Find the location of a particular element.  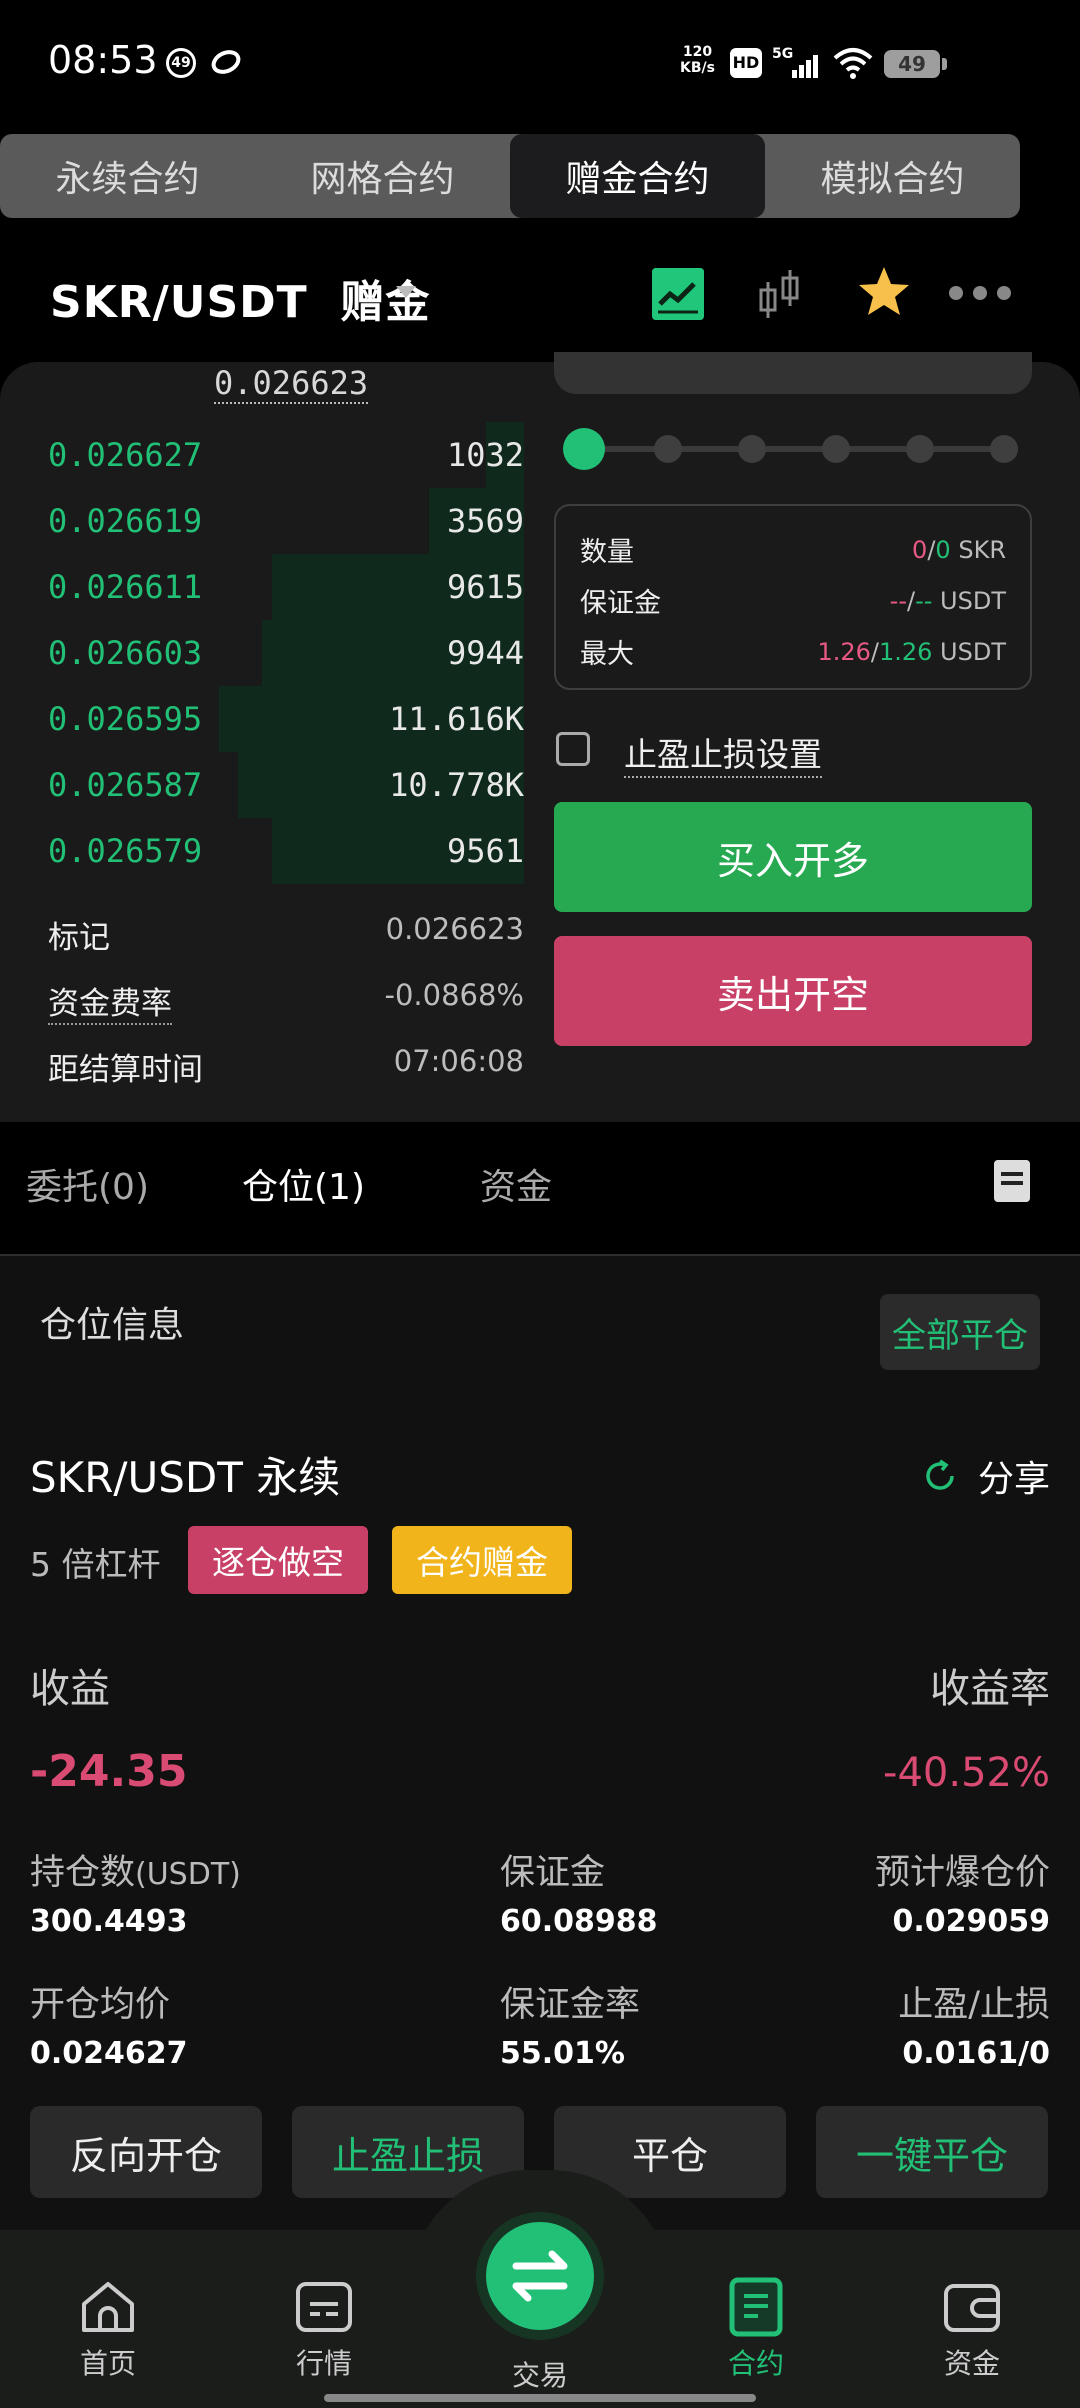

reverse-open-button: 反向开仓 is located at coordinates (146, 2152).